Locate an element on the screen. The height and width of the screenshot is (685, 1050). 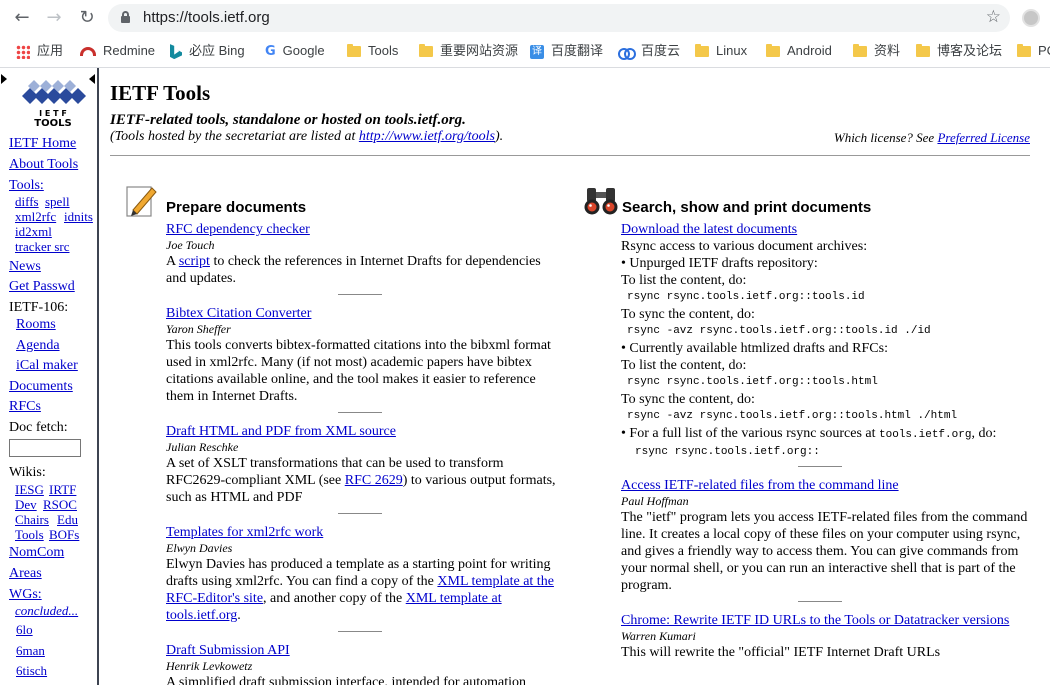
bookmark-google: G Google is located at coordinates (295, 51).